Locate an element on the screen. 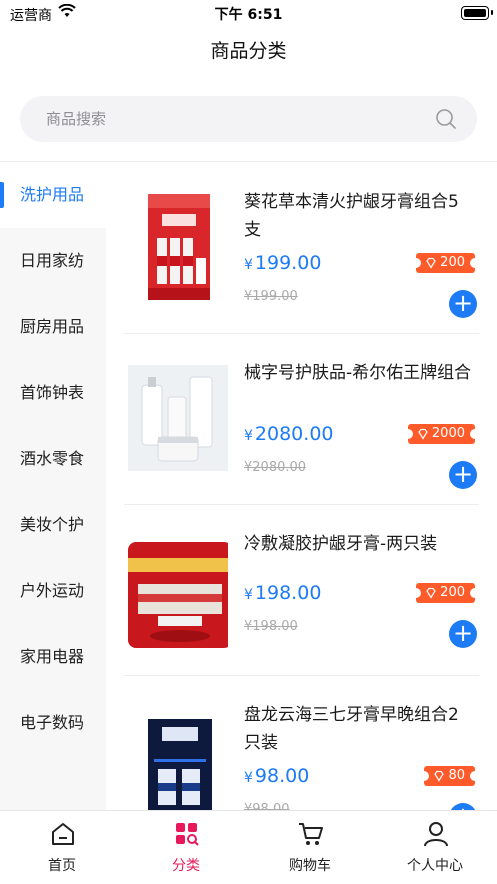  tab-label: 首页 is located at coordinates (62, 866).